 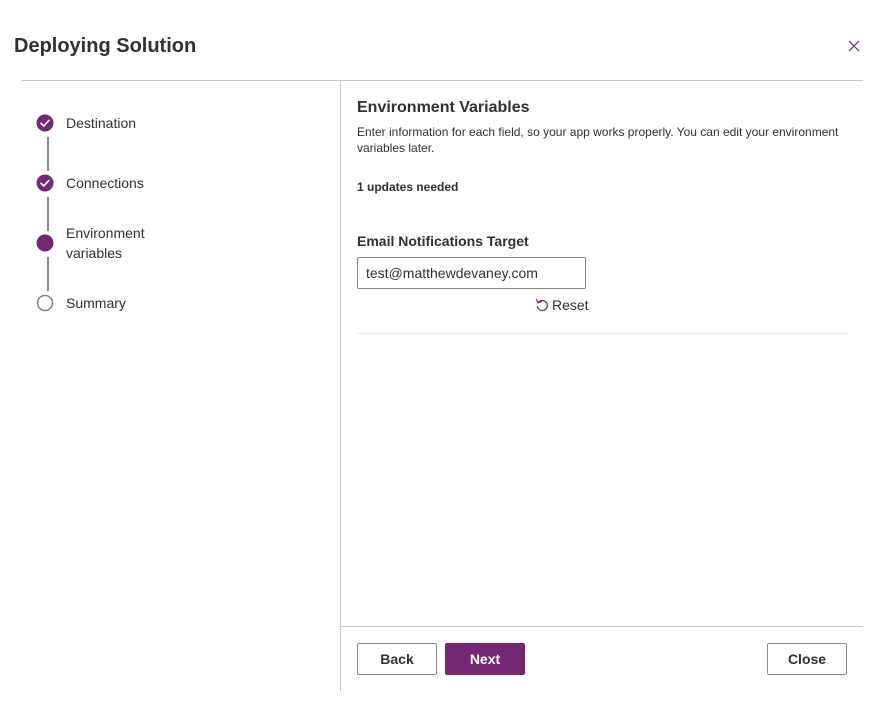 I want to click on reset-label: Reset, so click(x=570, y=305).